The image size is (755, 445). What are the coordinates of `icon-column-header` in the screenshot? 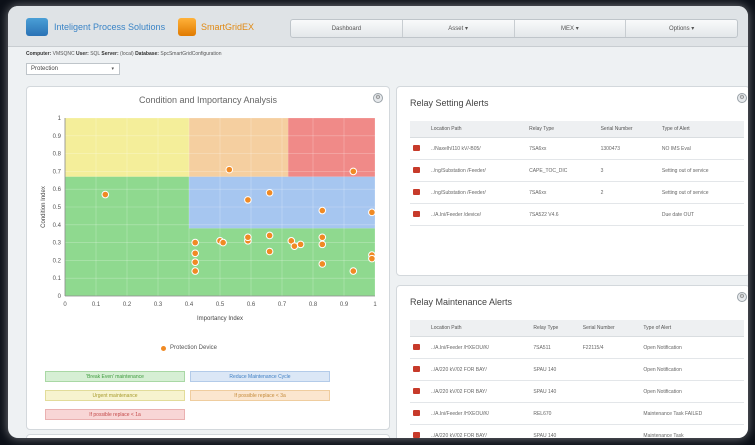 It's located at (419, 328).